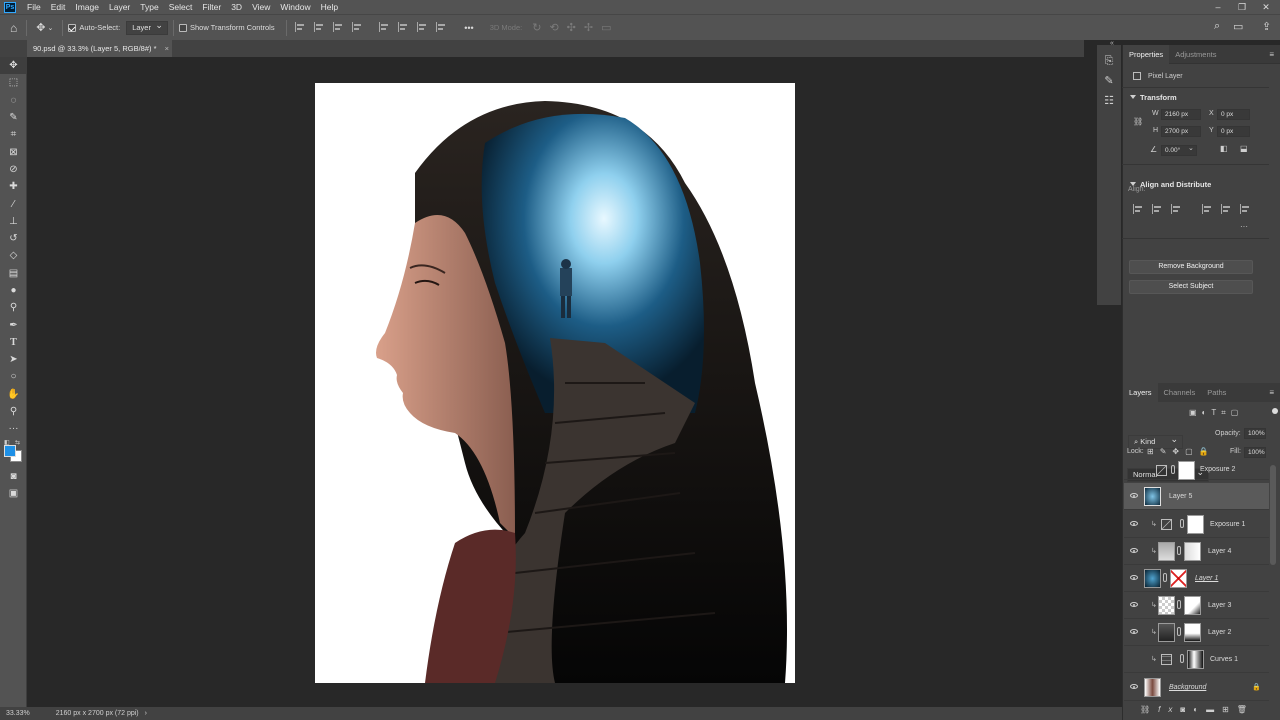  What do you see at coordinates (13, 307) in the screenshot?
I see `dodge-tool-icon: ⚲` at bounding box center [13, 307].